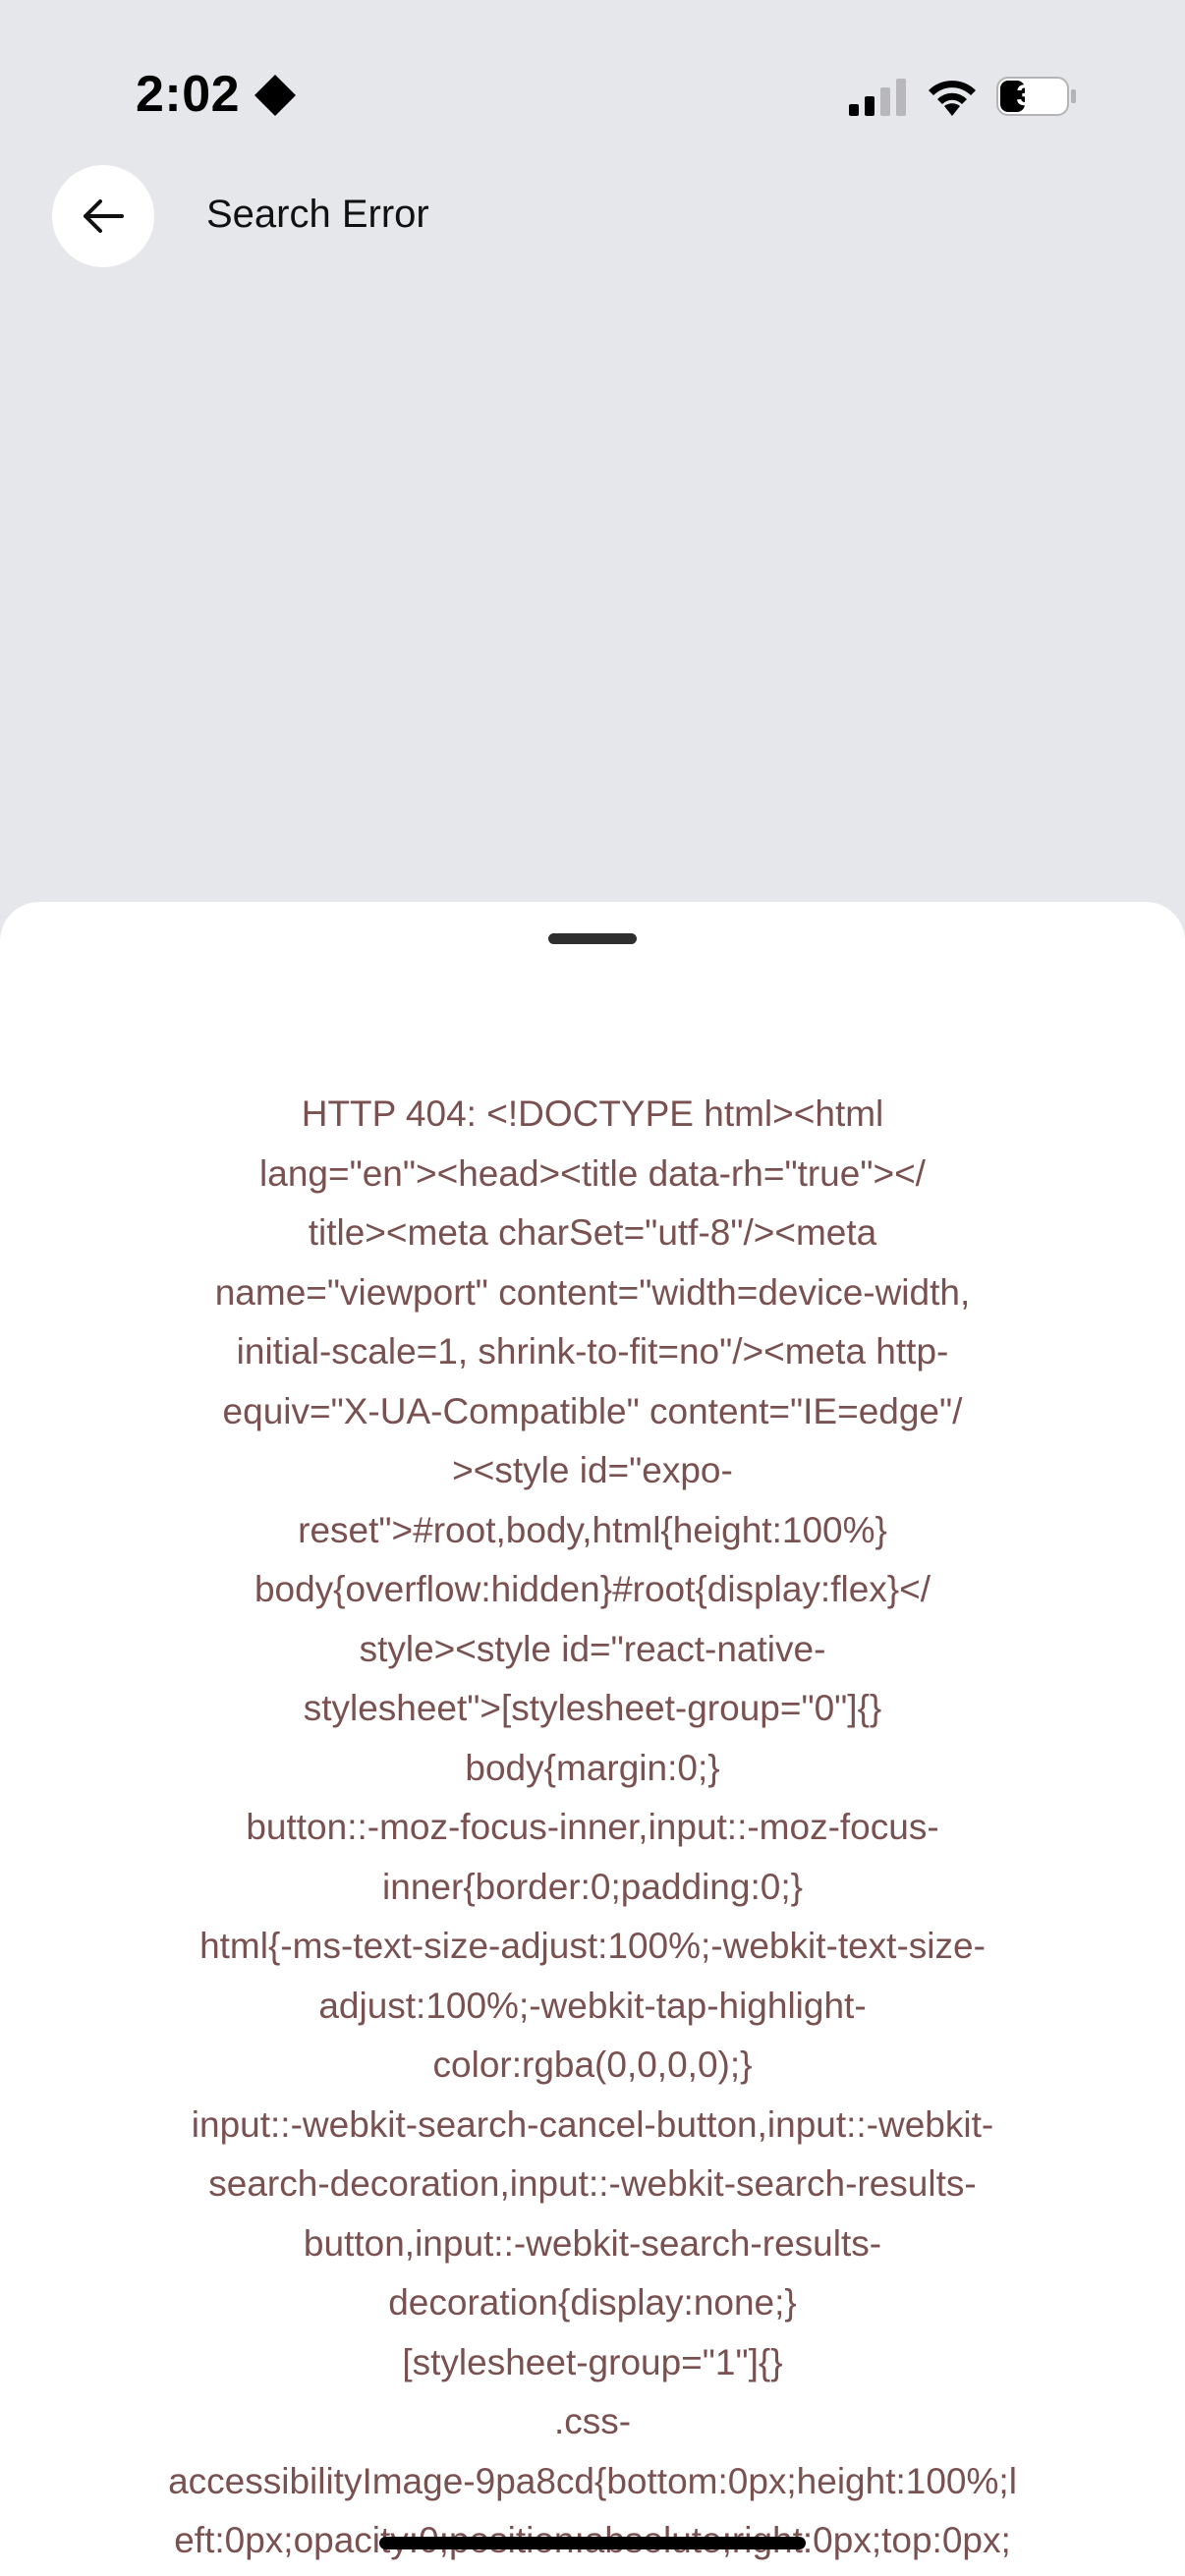 The height and width of the screenshot is (2576, 1185). Describe the element at coordinates (592, 2543) in the screenshot. I see `home-indicator` at that location.